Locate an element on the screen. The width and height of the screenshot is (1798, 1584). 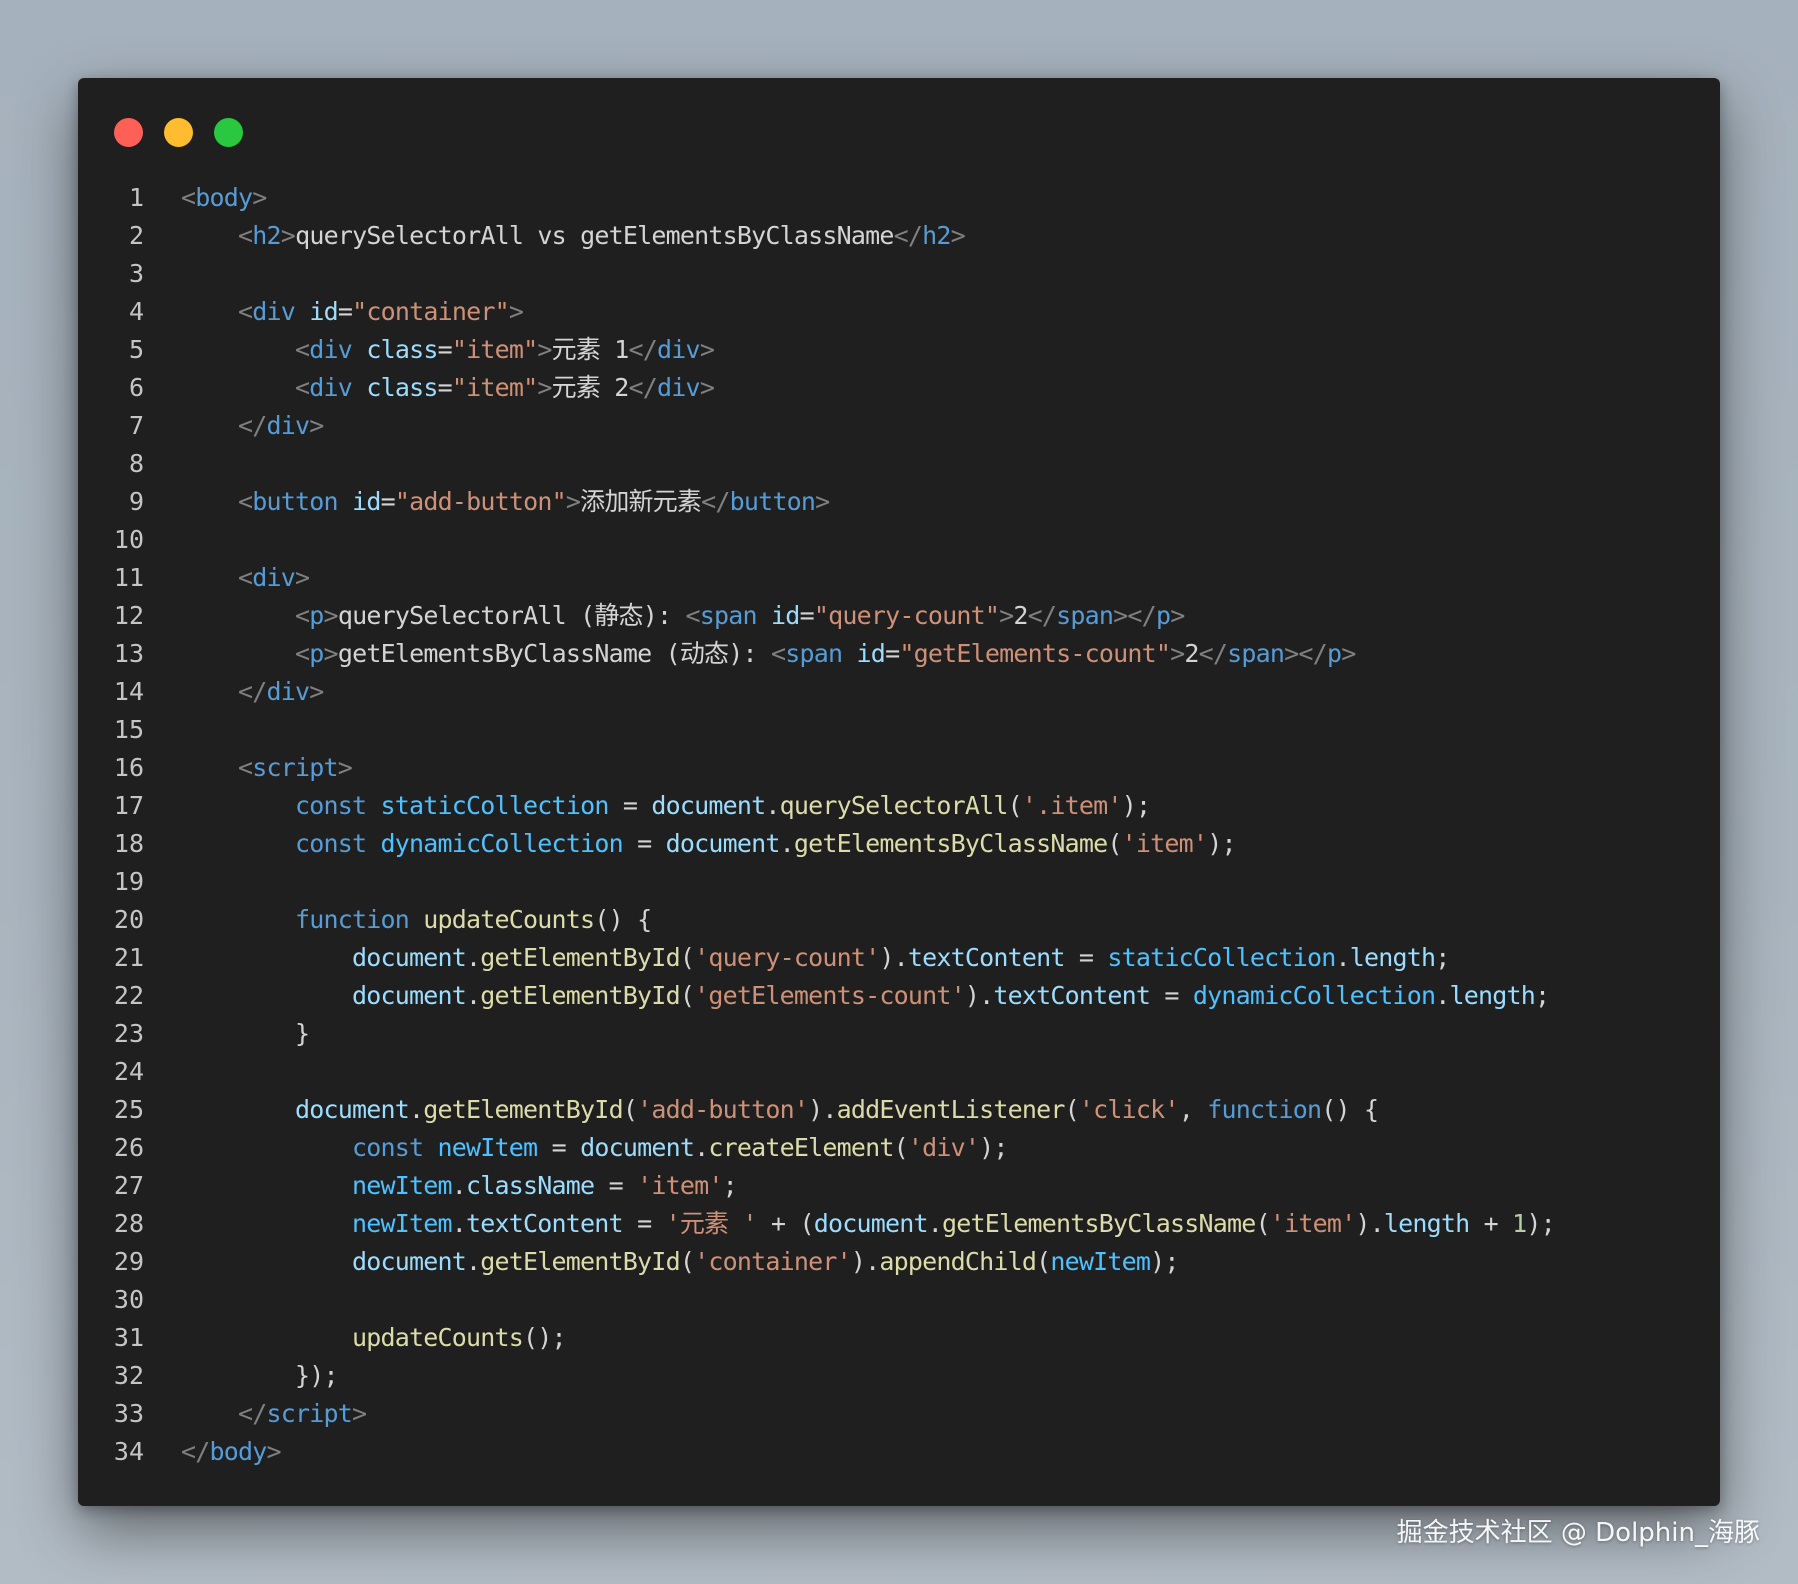
maximize-window-icon is located at coordinates (228, 132).